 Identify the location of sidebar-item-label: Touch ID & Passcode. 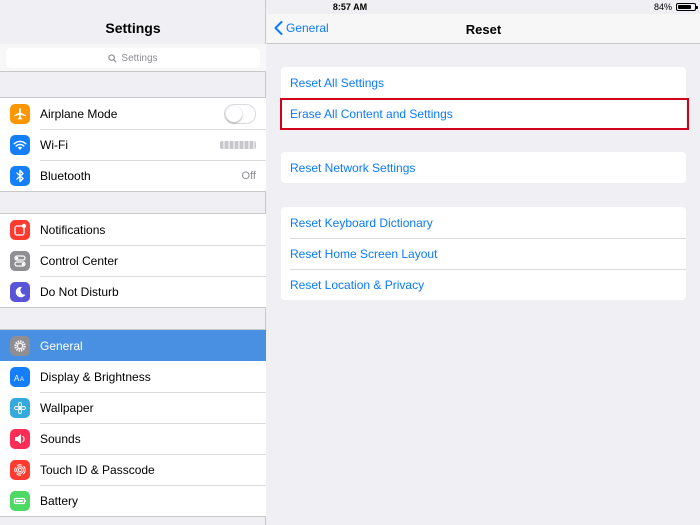
(97, 469).